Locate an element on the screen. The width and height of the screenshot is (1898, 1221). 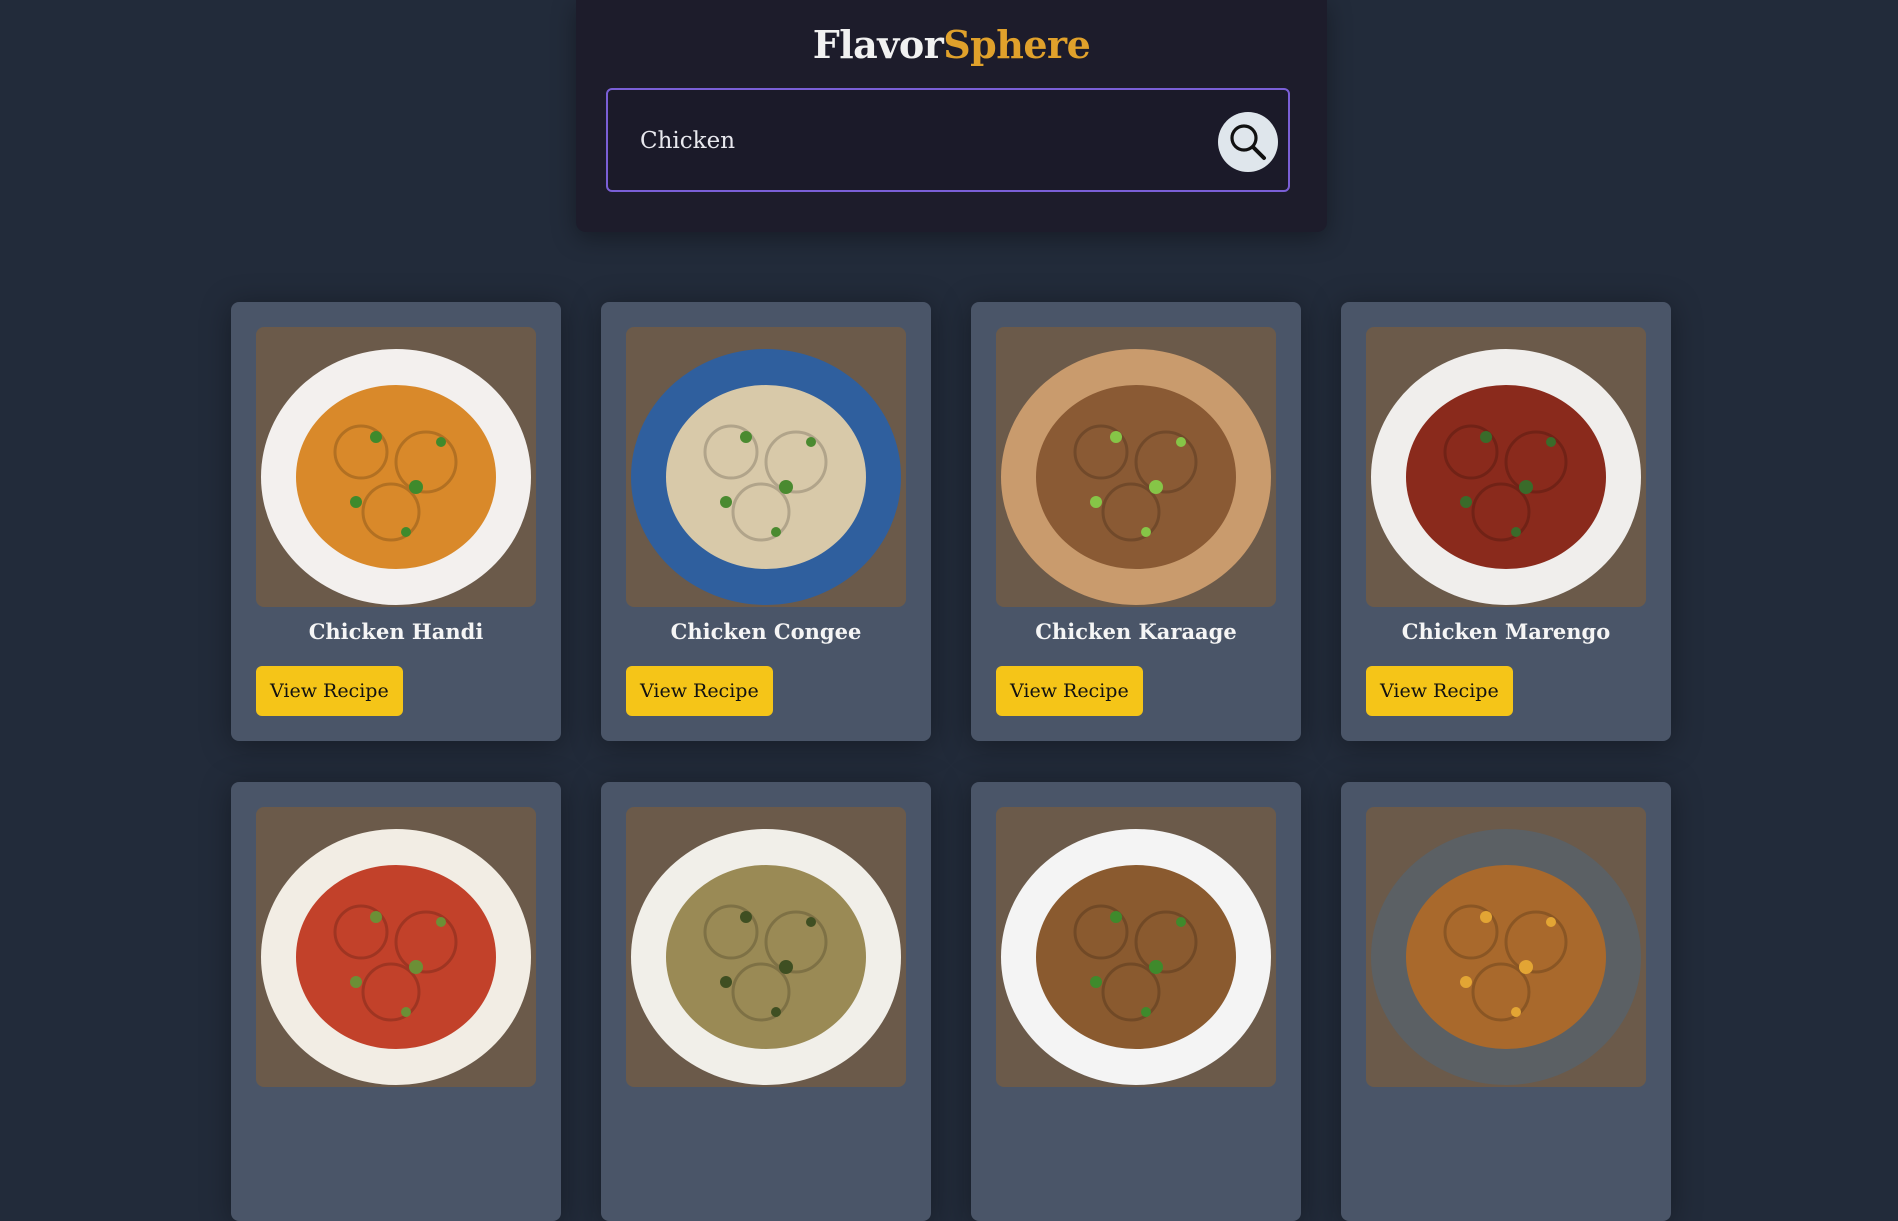
brand-part-1: Flavor is located at coordinates (878, 44).